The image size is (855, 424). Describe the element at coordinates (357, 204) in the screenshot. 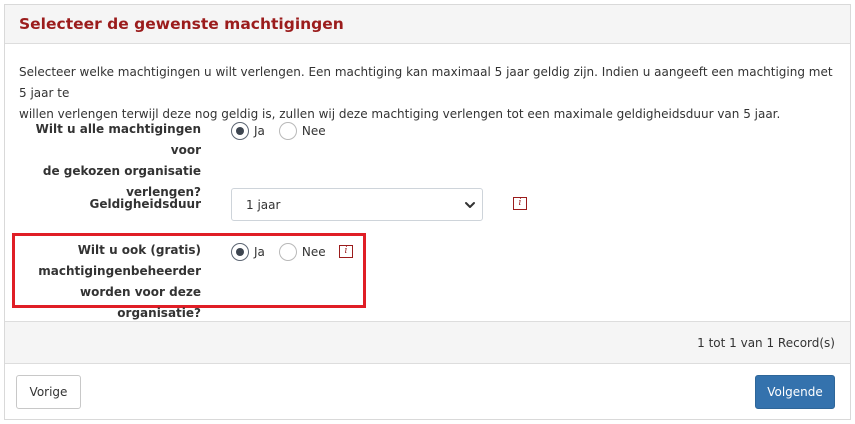

I see `duration-select: 1 jaar` at that location.